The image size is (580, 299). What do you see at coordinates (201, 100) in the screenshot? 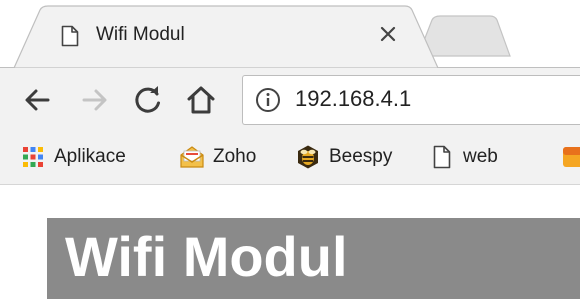
I see `home-icon` at bounding box center [201, 100].